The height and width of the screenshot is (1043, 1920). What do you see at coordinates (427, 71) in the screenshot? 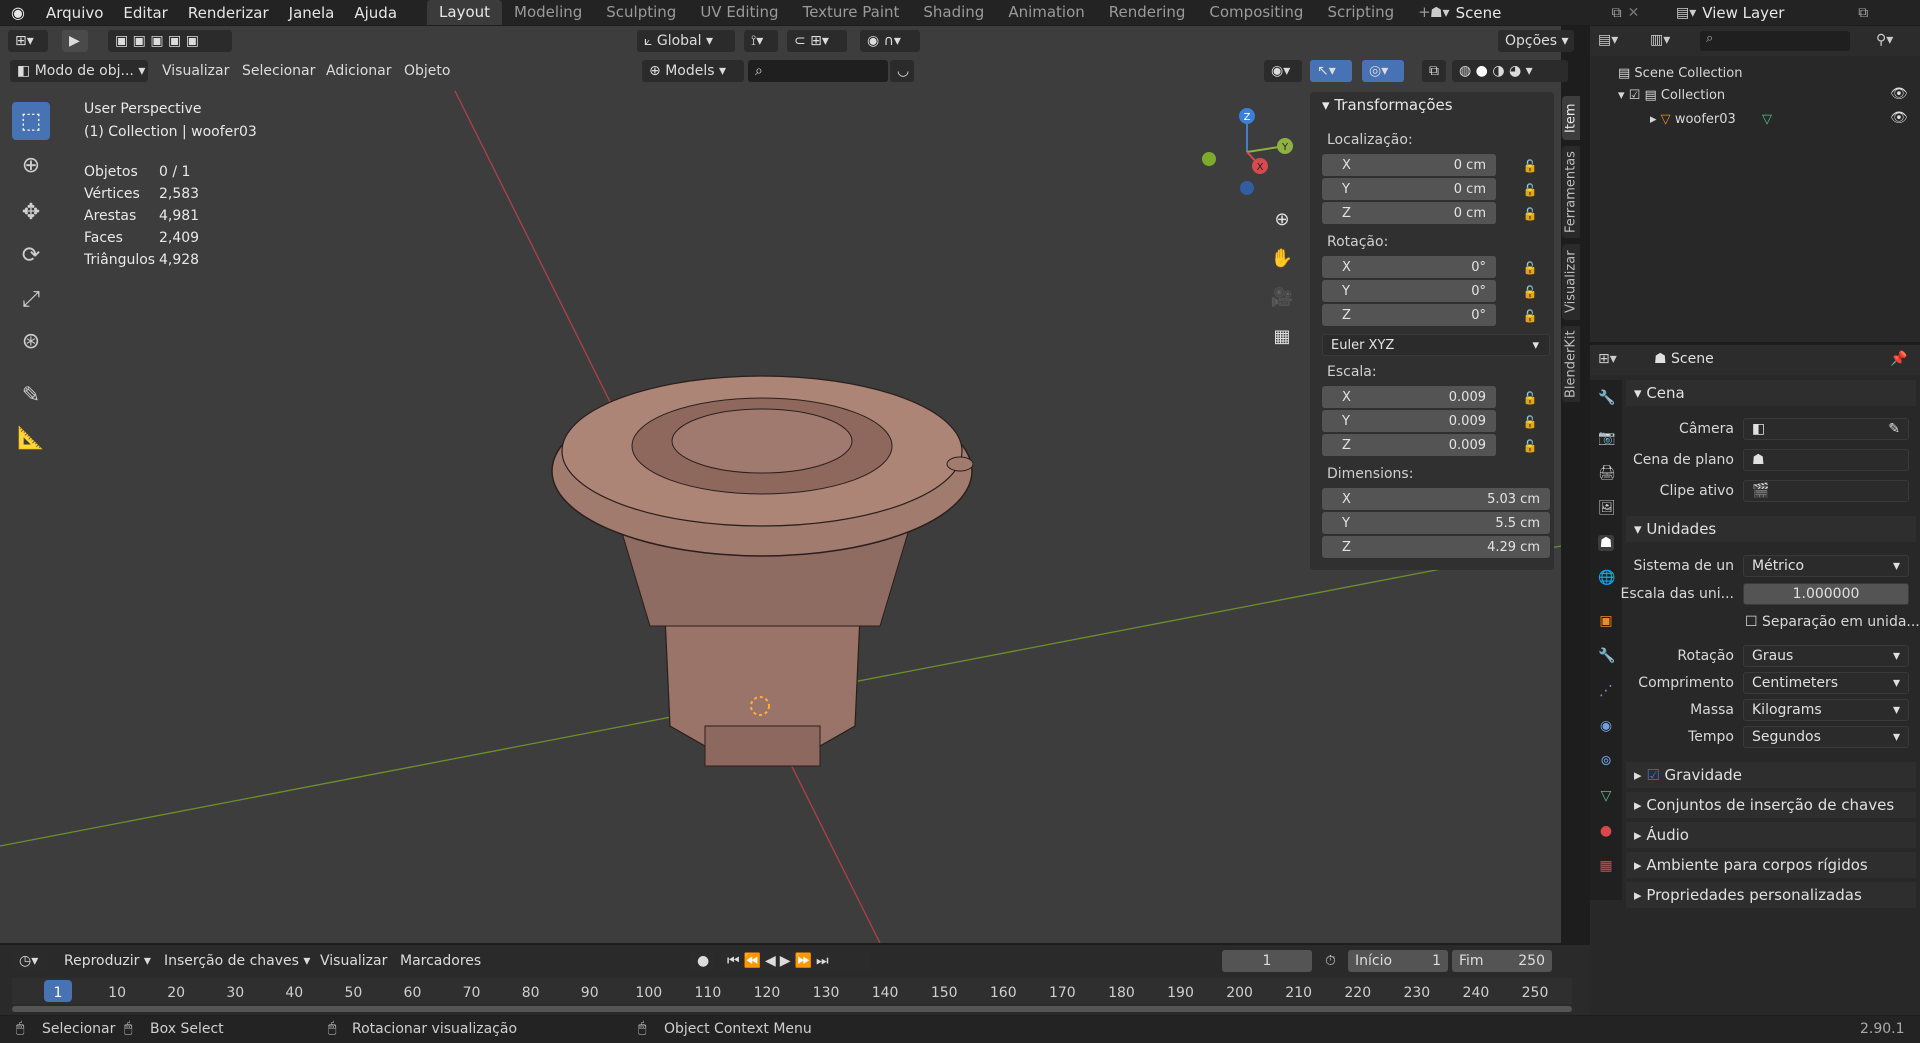
I see `menu-objeto: Objeto` at bounding box center [427, 71].